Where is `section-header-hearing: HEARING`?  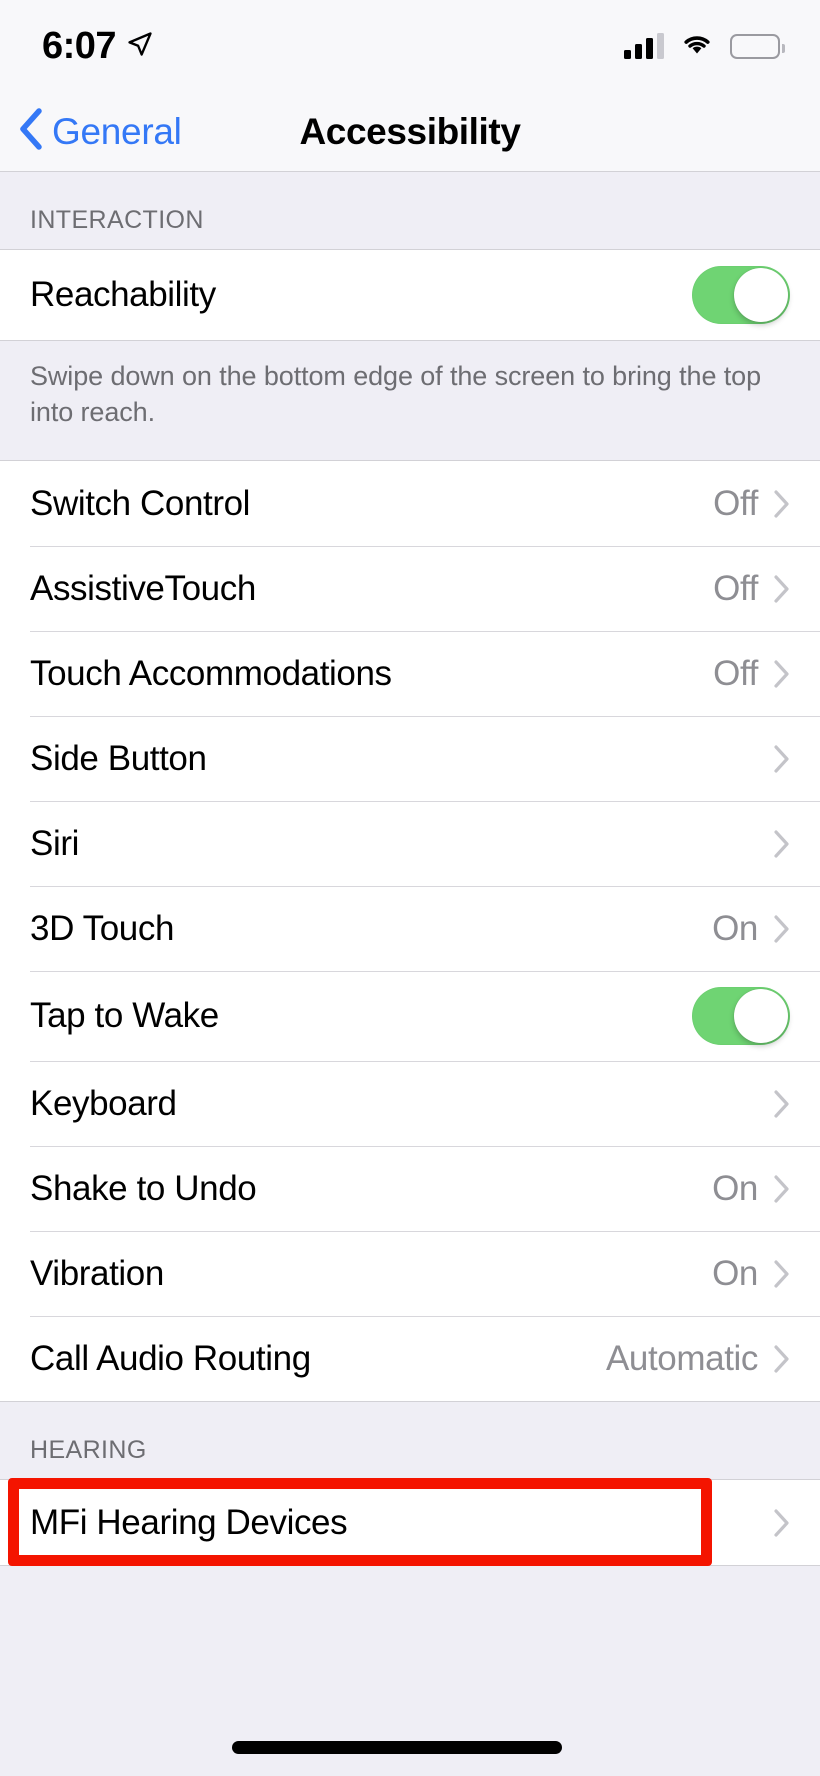 section-header-hearing: HEARING is located at coordinates (410, 1441).